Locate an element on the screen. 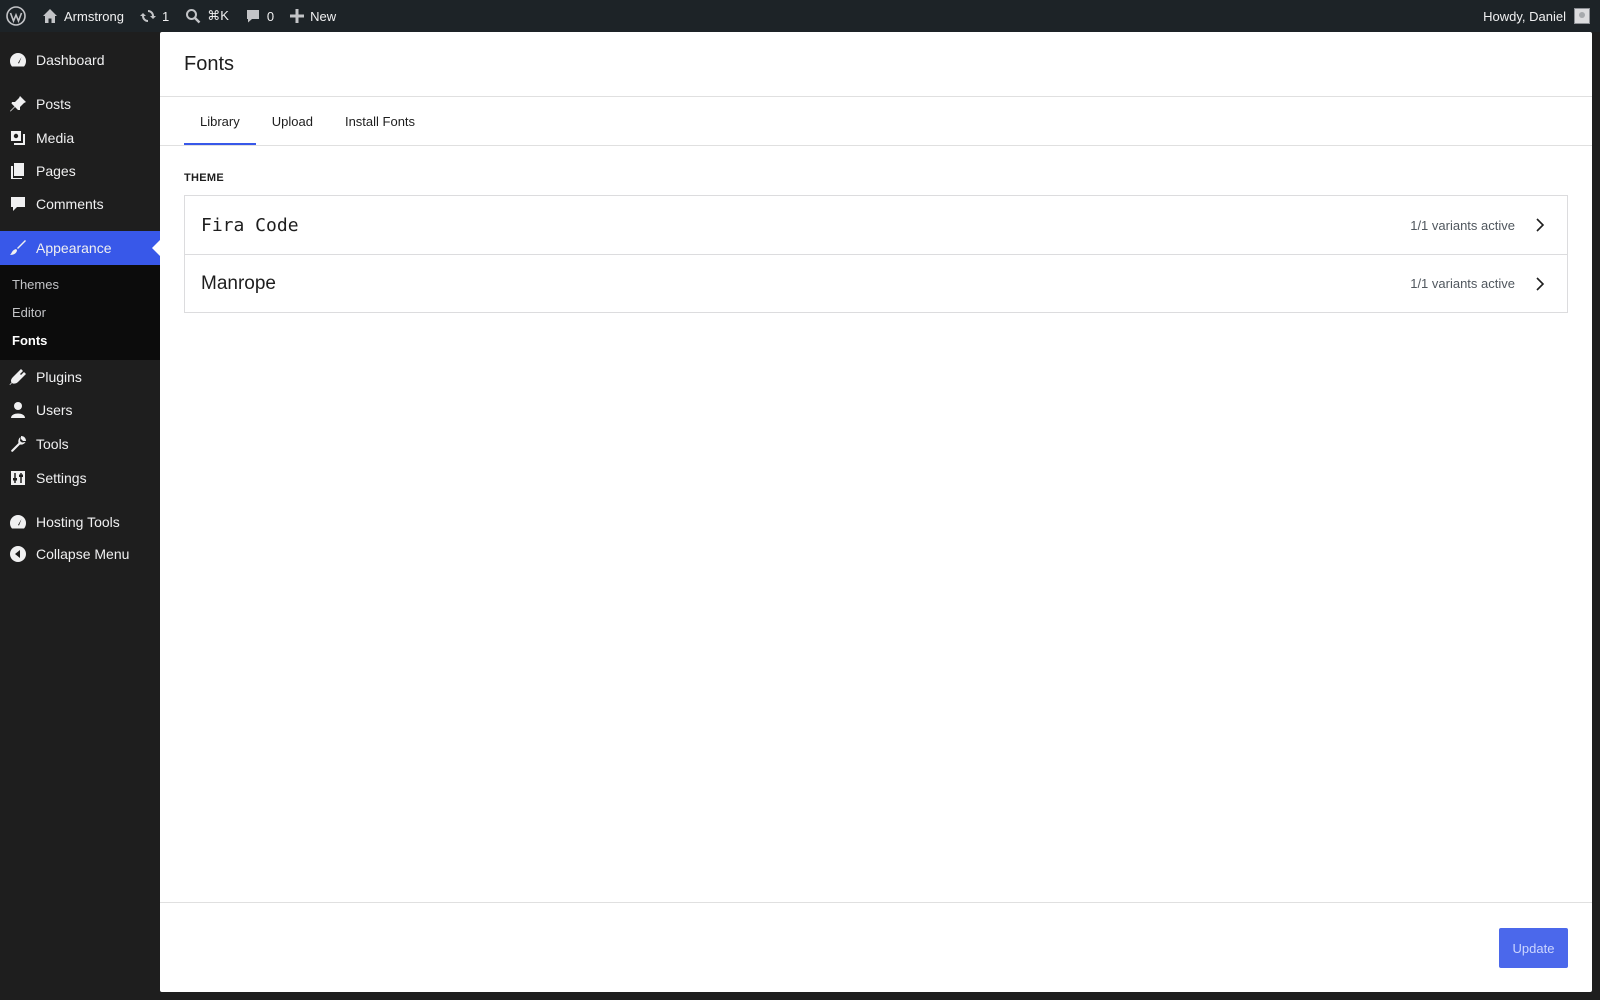  font-name: Fira Code is located at coordinates (250, 225).